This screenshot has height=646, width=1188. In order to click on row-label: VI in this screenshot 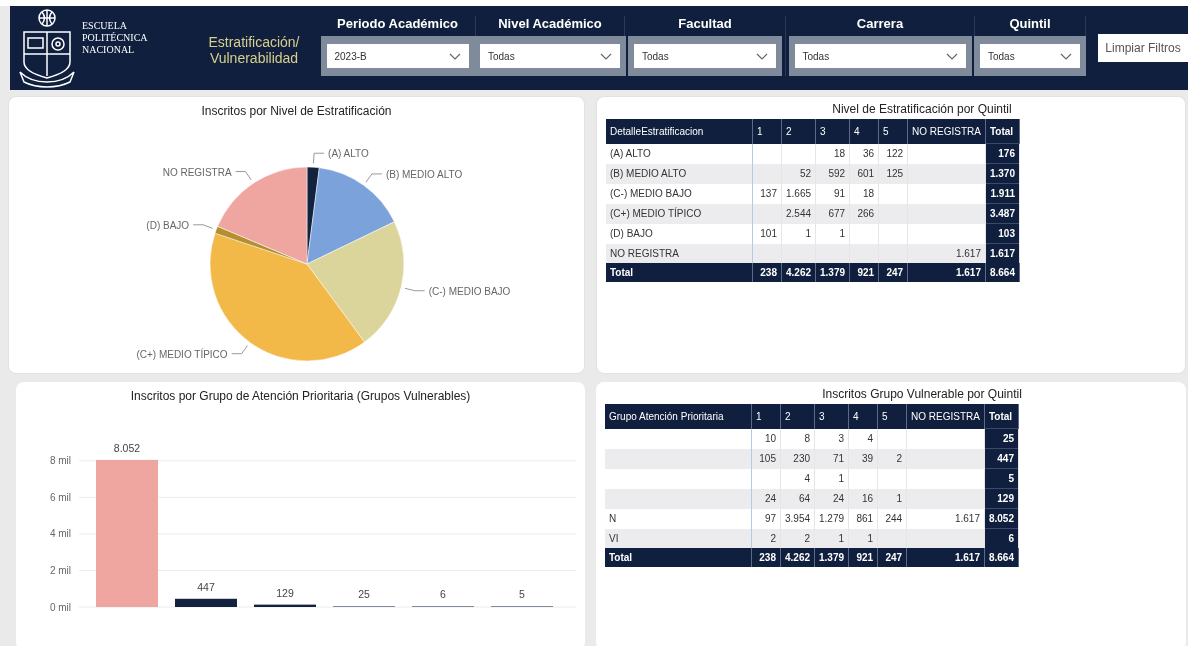, I will do `click(614, 538)`.